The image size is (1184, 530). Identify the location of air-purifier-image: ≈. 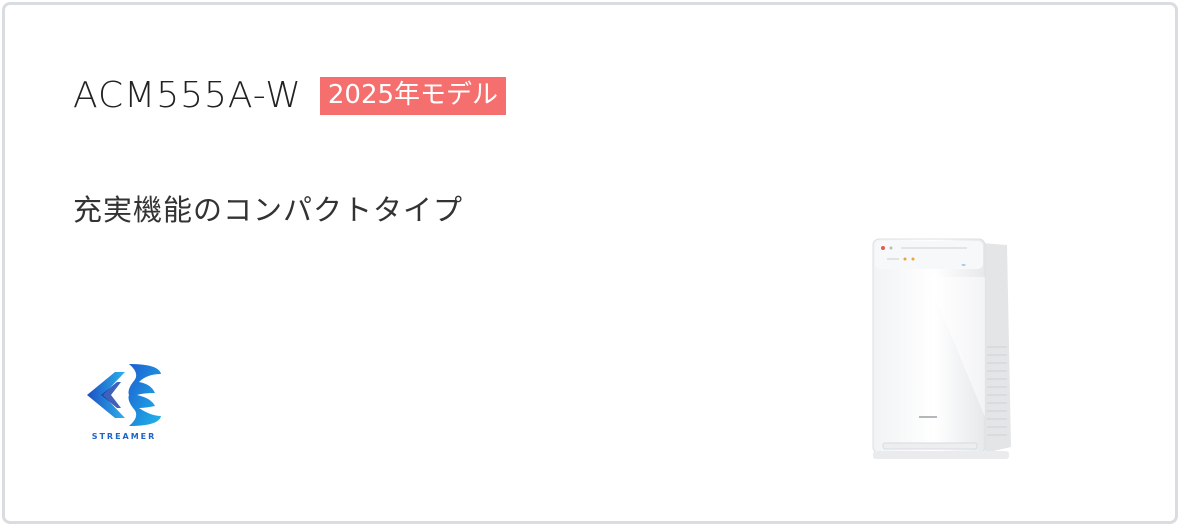
(941, 351).